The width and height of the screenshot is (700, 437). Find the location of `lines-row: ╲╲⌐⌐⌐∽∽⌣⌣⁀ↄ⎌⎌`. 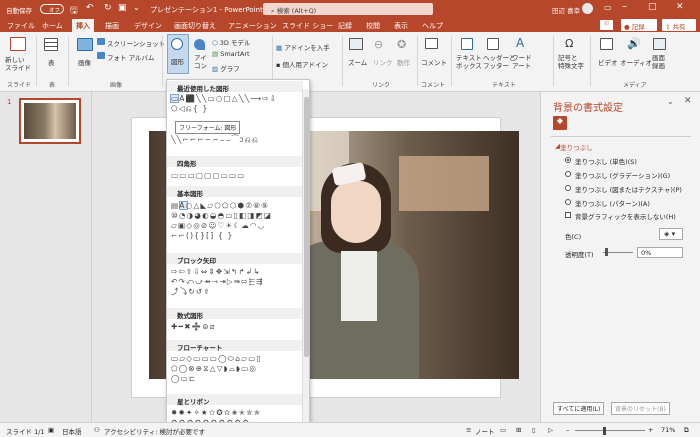

lines-row: ╲╲⌐⌐⌐∽∽⌣⌣⁀ↄ⎌⎌ is located at coordinates (215, 139).